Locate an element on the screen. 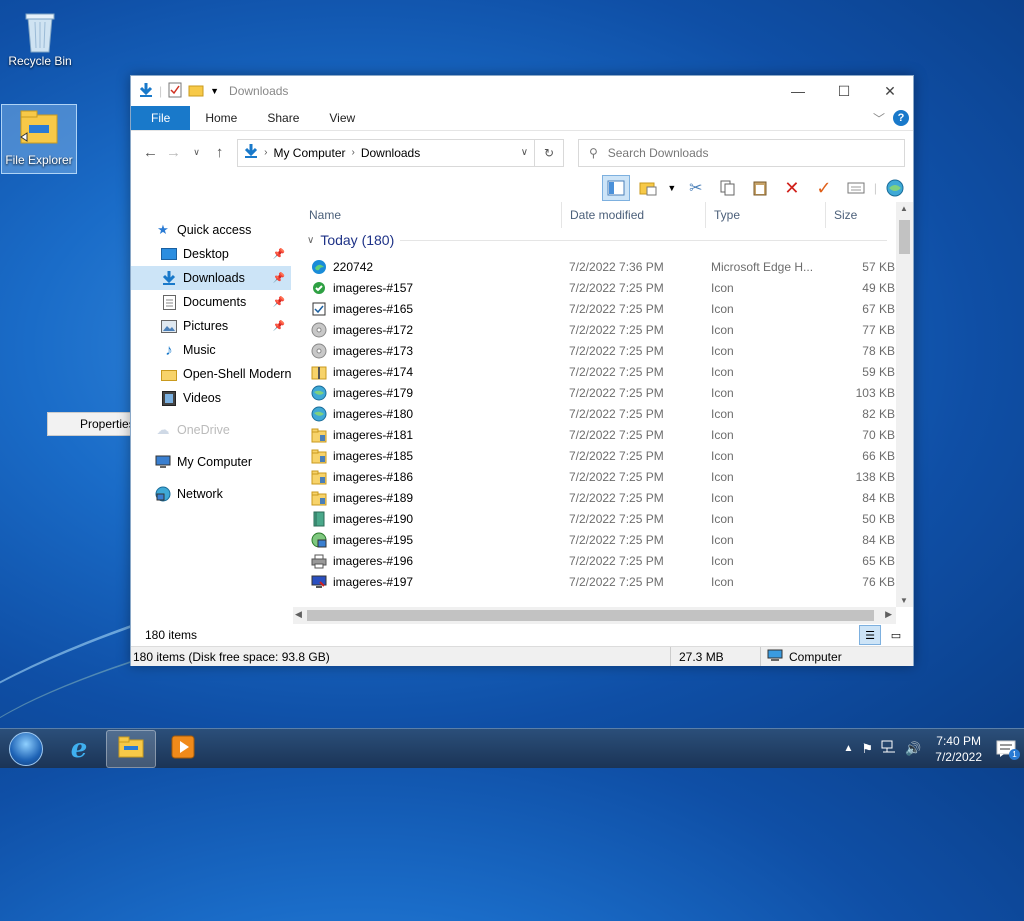 The height and width of the screenshot is (921, 1024). help-icon: ? is located at coordinates (901, 118).